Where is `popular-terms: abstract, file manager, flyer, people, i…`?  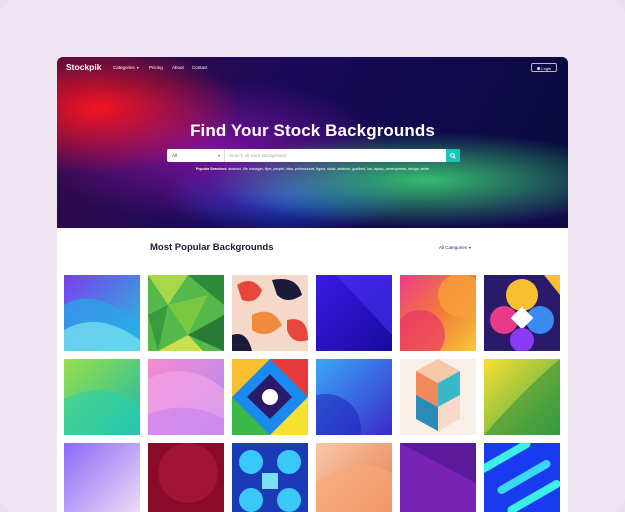
popular-terms: abstract, file manager, flyer, people, i… is located at coordinates (328, 169).